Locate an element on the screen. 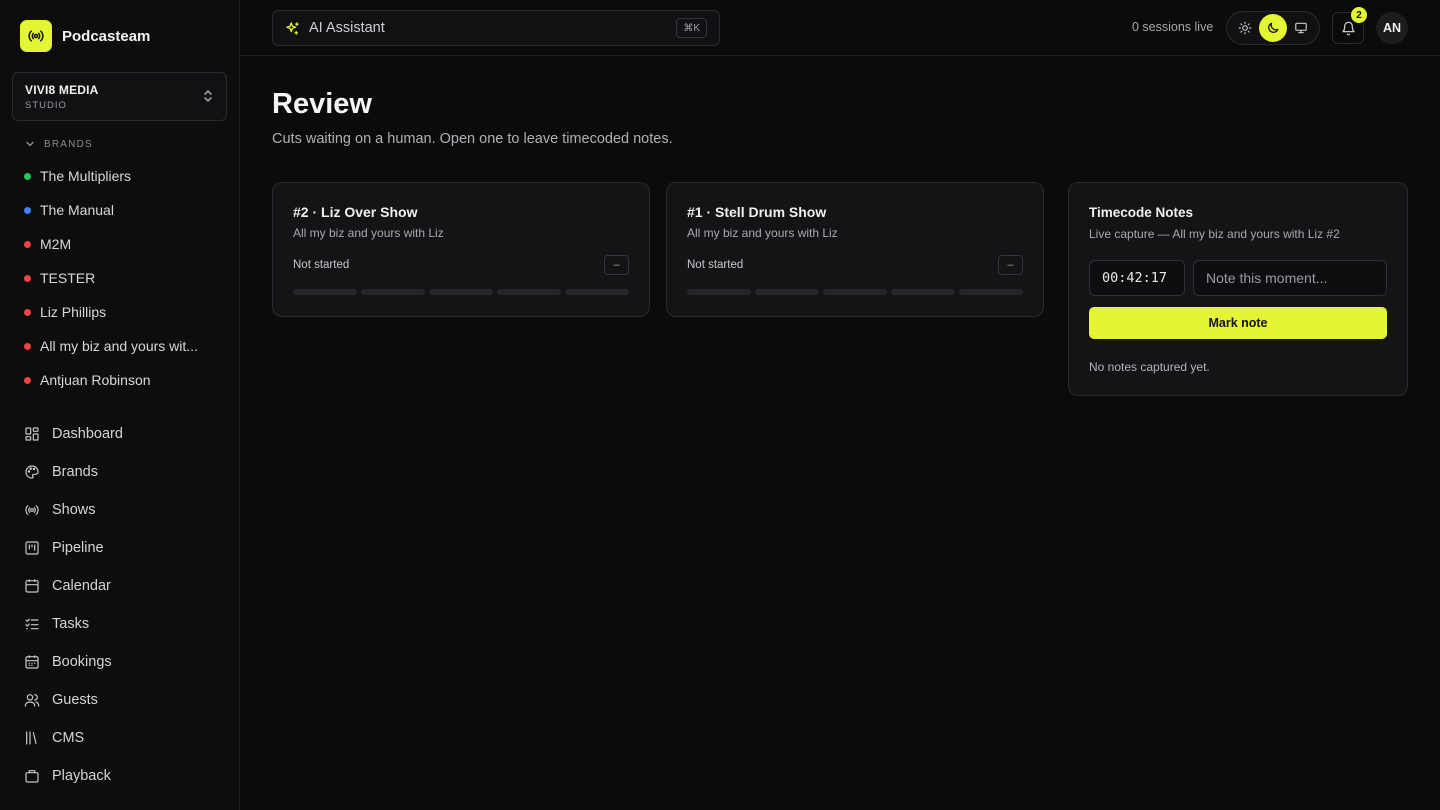  nav-label: Bookings is located at coordinates (82, 662).